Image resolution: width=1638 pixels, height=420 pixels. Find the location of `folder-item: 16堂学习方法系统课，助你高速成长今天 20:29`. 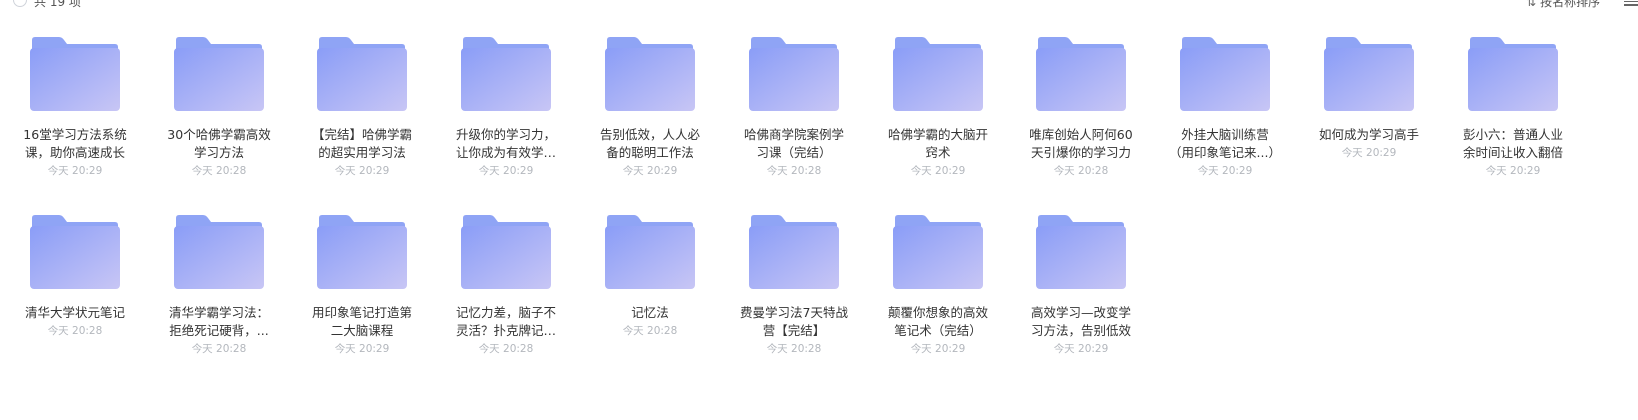

folder-item: 16堂学习方法系统课，助你高速成长今天 20:29 is located at coordinates (75, 107).